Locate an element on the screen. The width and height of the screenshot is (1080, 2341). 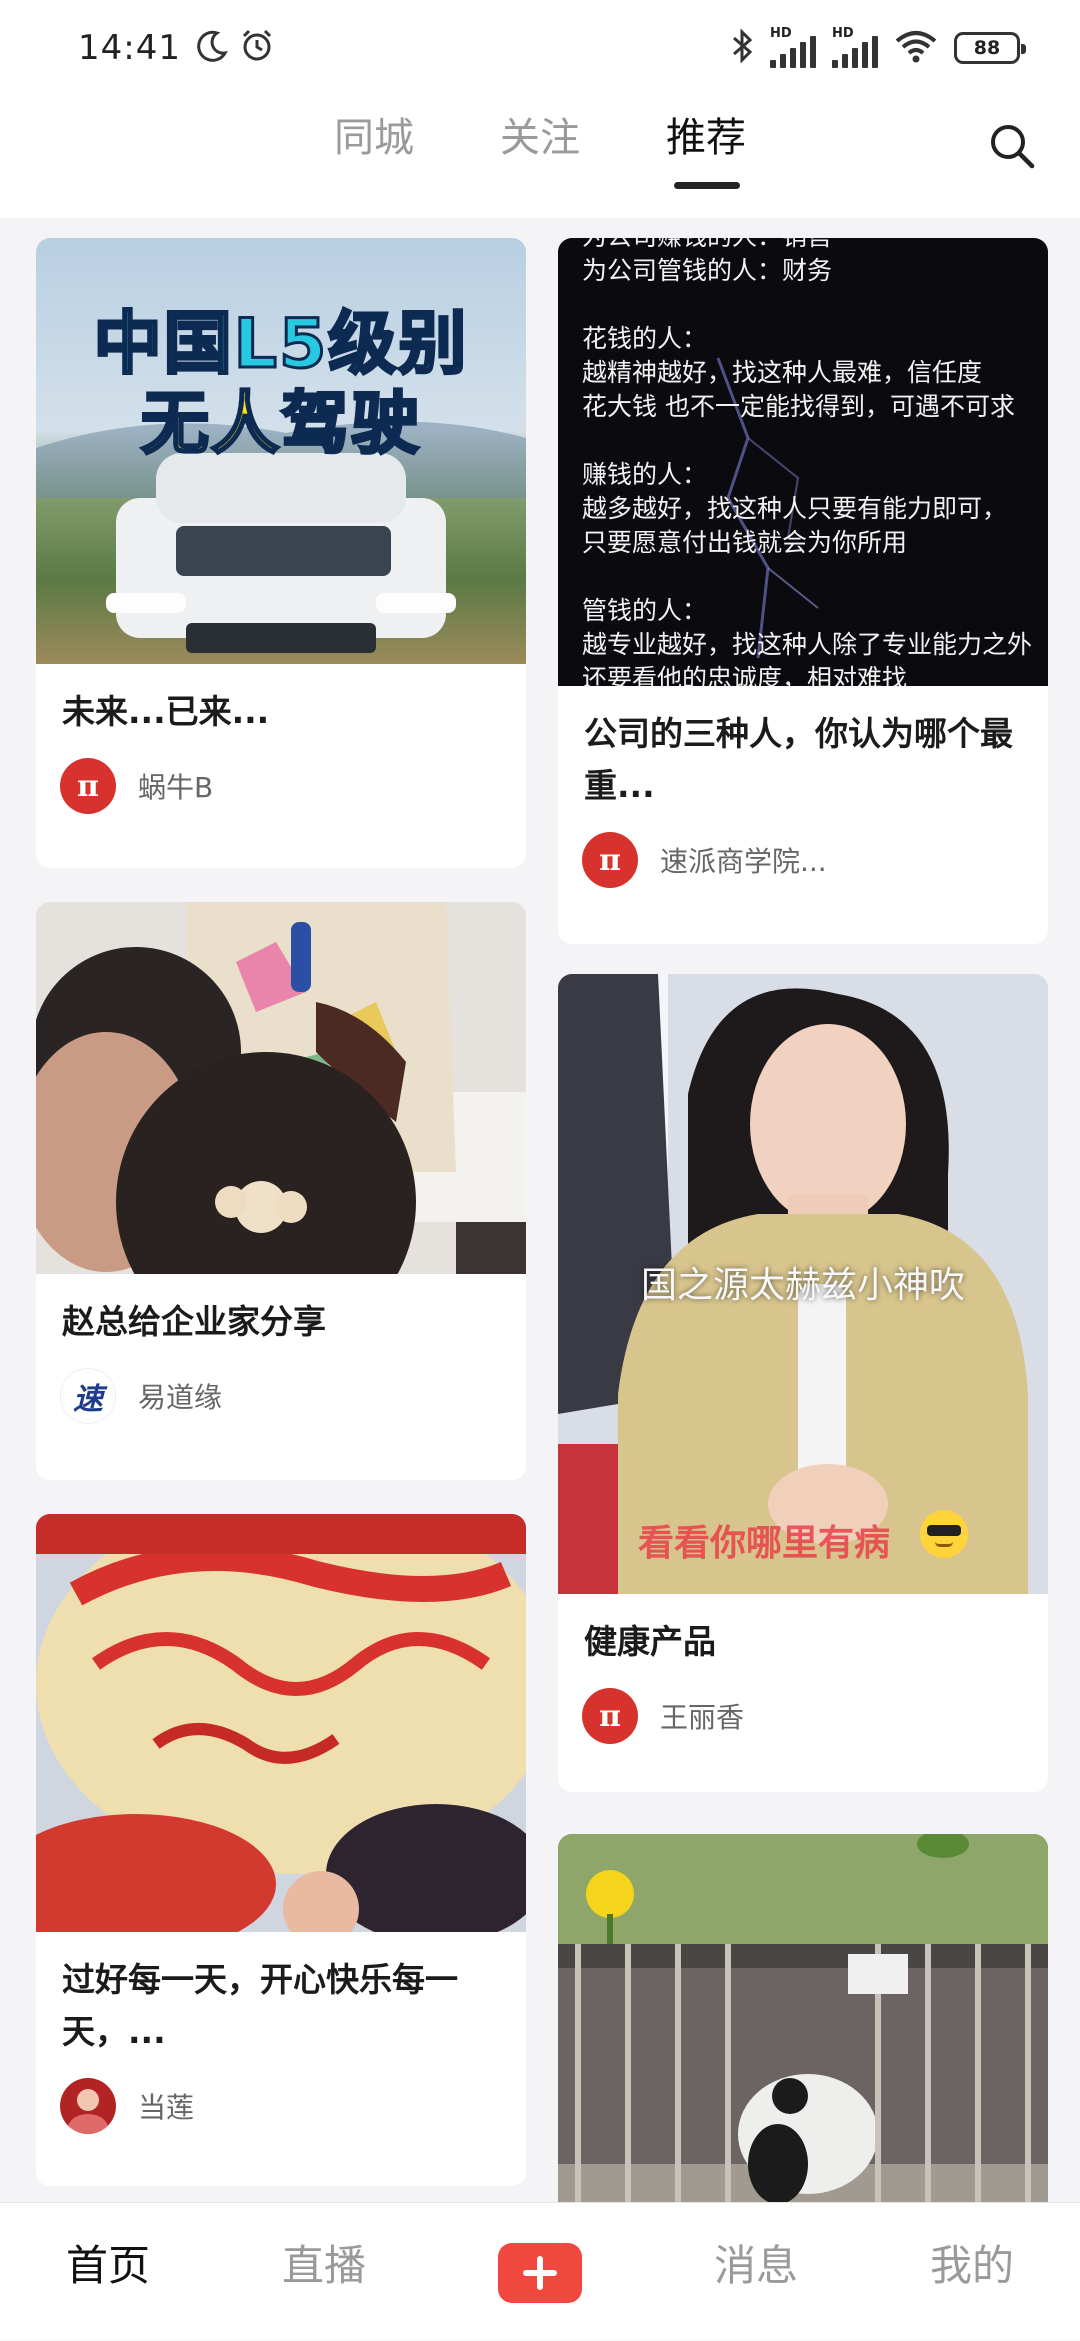
search-icon is located at coordinates (1013, 147).